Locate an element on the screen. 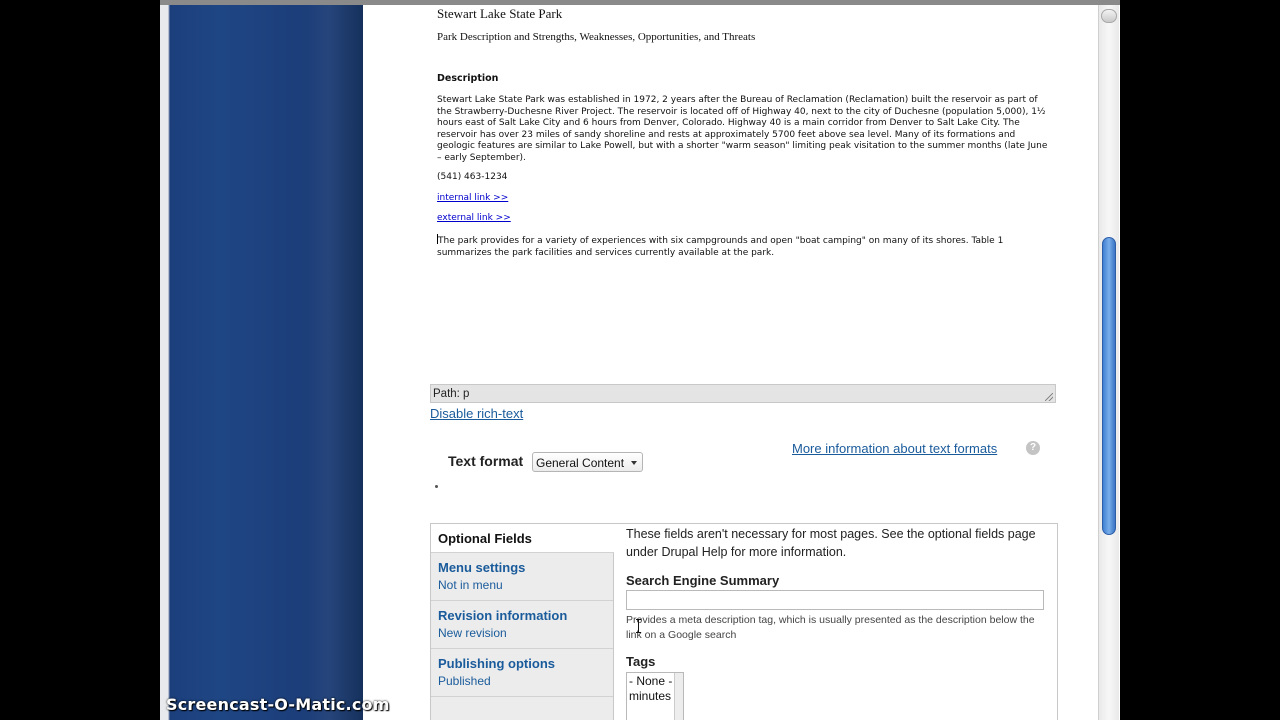  left-panel-shade is located at coordinates (334, 362).